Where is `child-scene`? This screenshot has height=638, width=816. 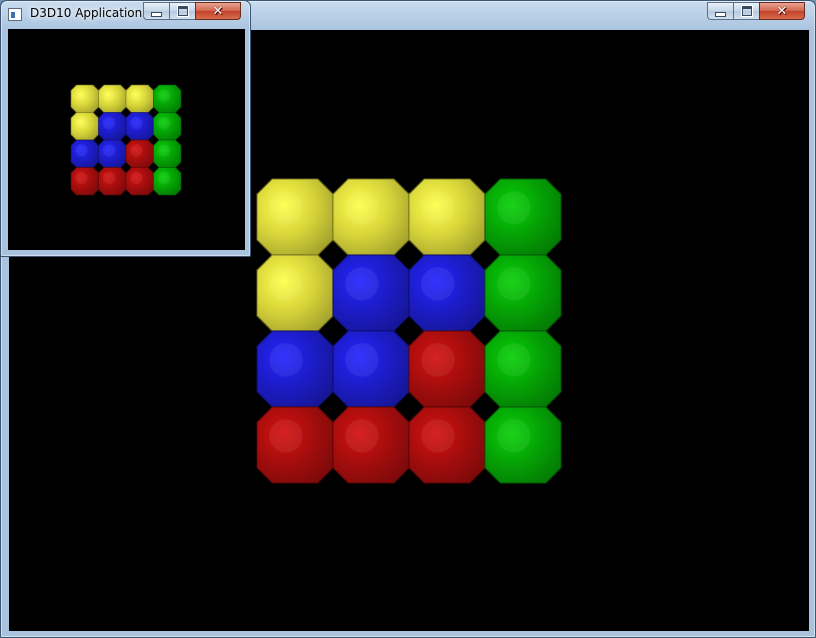 child-scene is located at coordinates (126, 140).